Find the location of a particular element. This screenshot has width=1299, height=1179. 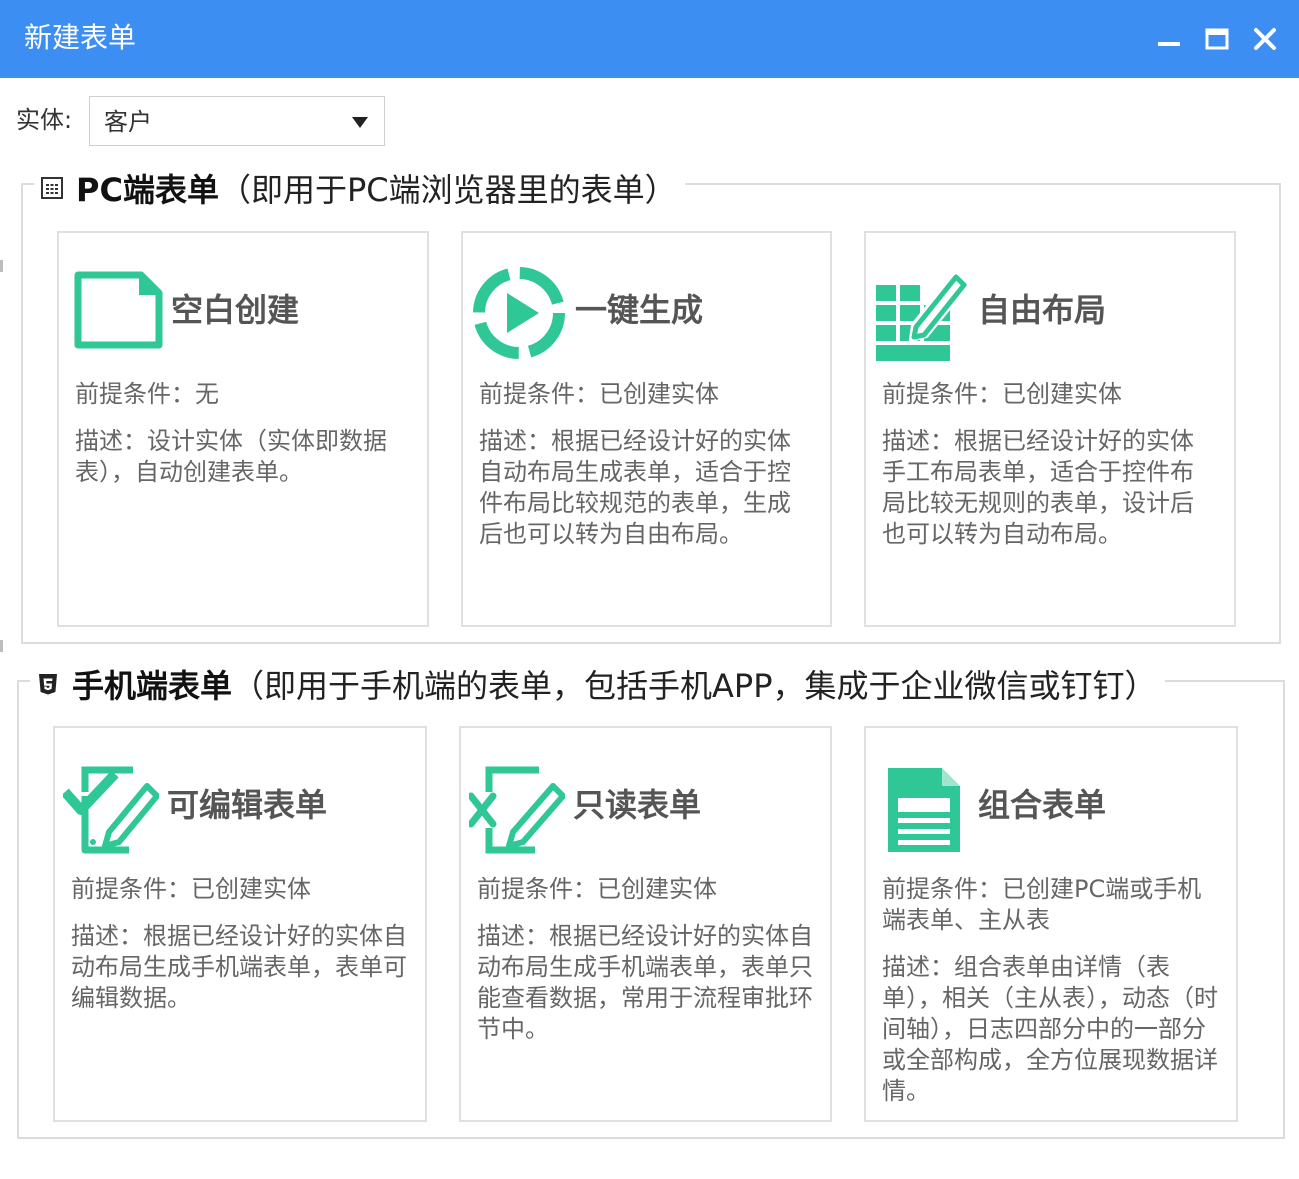

card-title: 只读表单 is located at coordinates (637, 805).